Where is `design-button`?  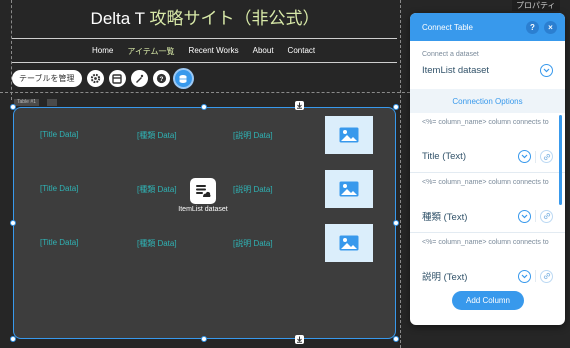 design-button is located at coordinates (139, 78).